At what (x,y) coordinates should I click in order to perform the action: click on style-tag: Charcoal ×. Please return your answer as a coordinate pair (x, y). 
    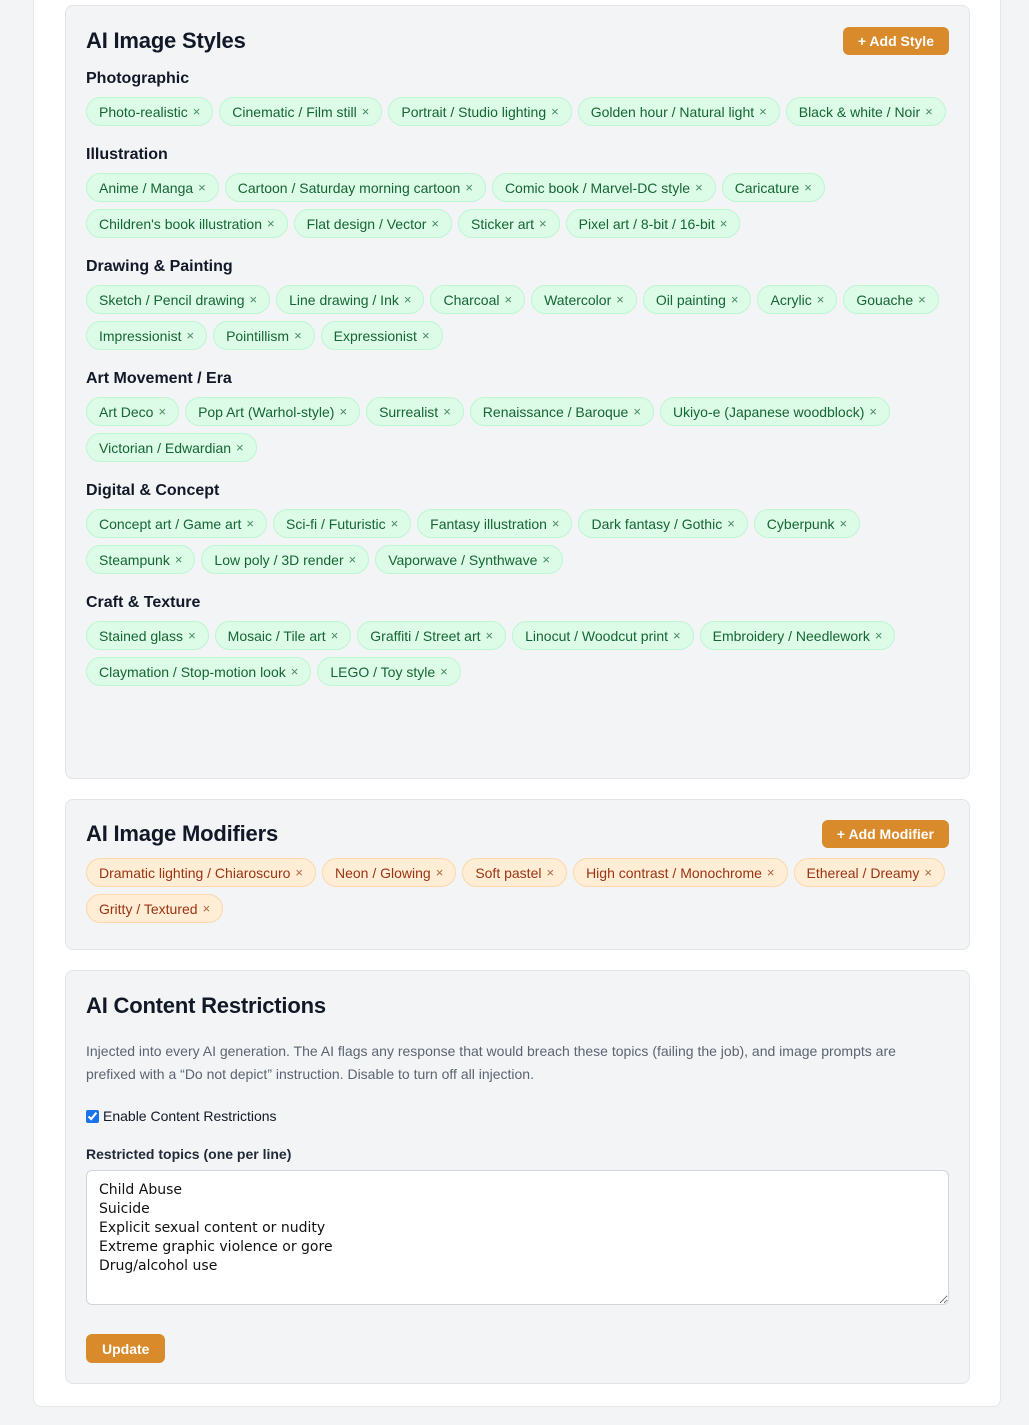
    Looking at the image, I should click on (478, 299).